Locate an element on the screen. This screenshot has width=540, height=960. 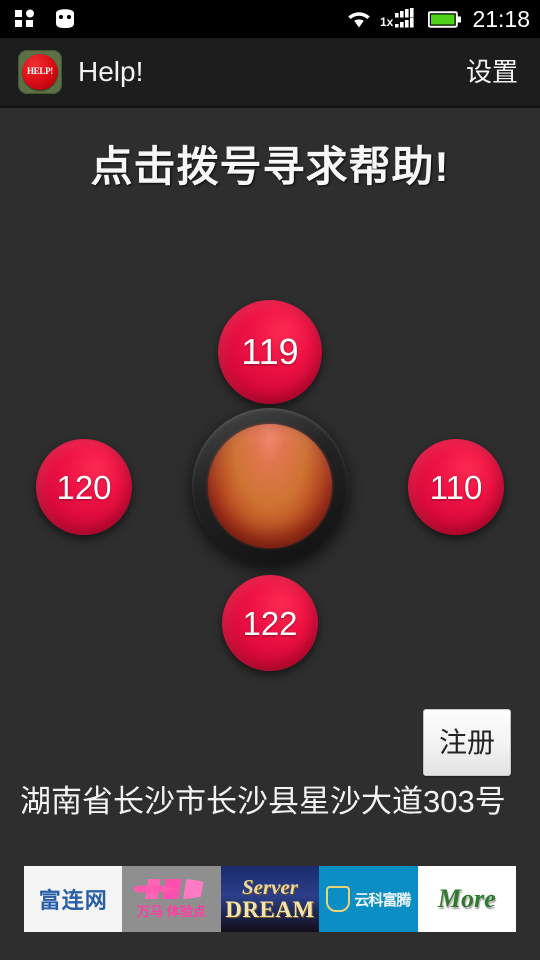
ad-tile-server-dream-line2: DREAM is located at coordinates (270, 909).